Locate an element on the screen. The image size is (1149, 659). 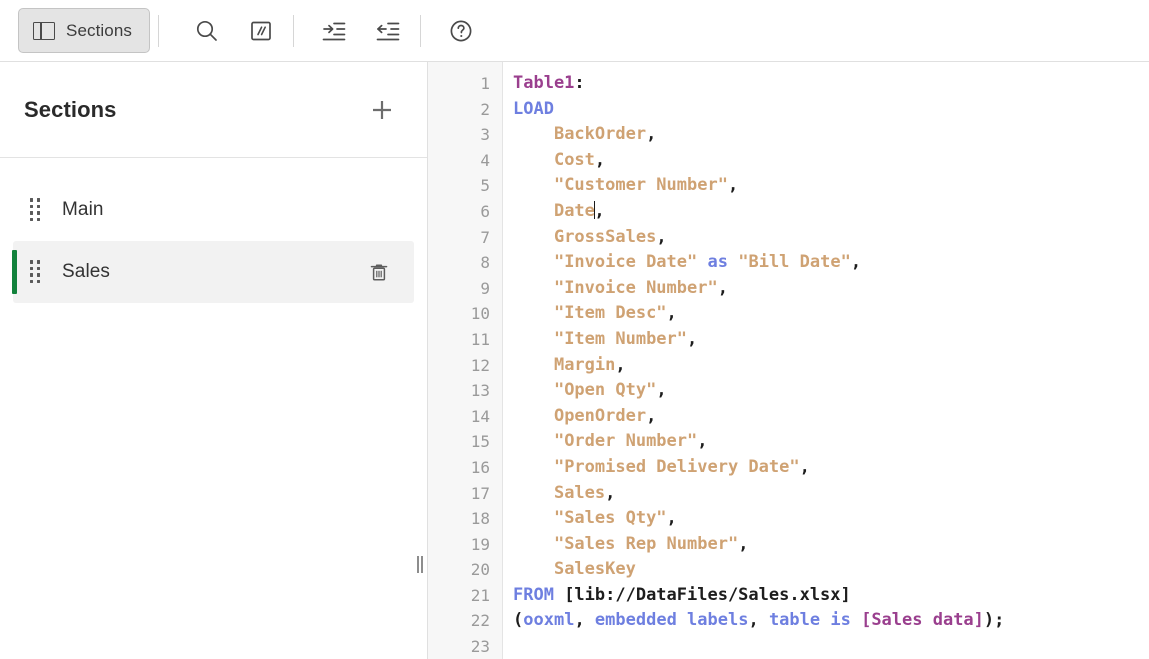
line-number: 19 is located at coordinates (480, 544).